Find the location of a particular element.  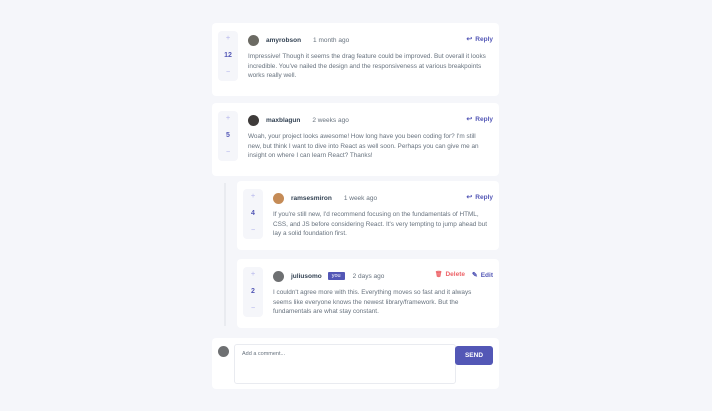

score-value: 12 is located at coordinates (228, 55).